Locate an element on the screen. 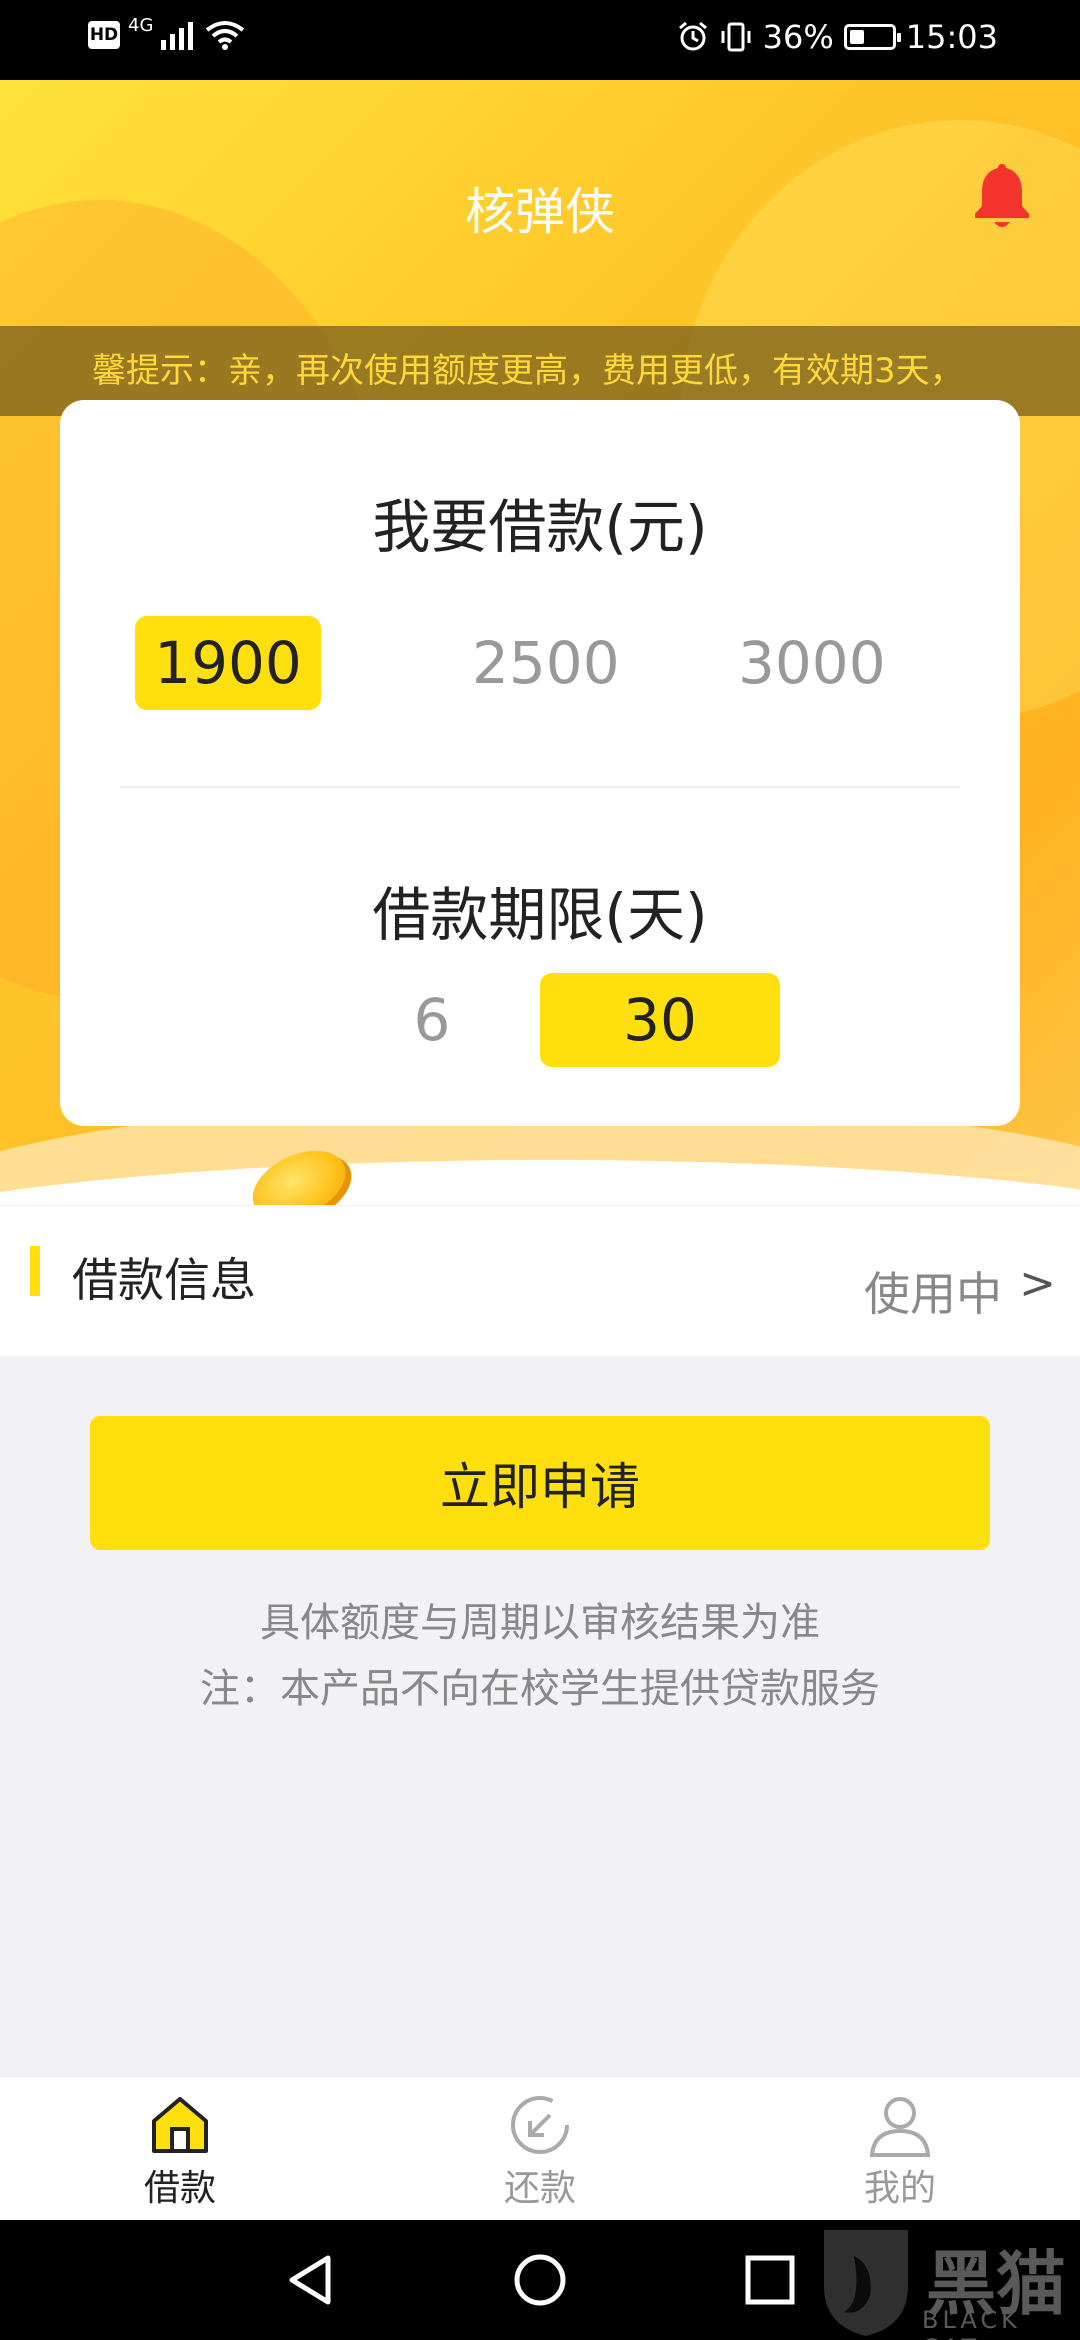  nav-item-mine: 我的 is located at coordinates (900, 2149).